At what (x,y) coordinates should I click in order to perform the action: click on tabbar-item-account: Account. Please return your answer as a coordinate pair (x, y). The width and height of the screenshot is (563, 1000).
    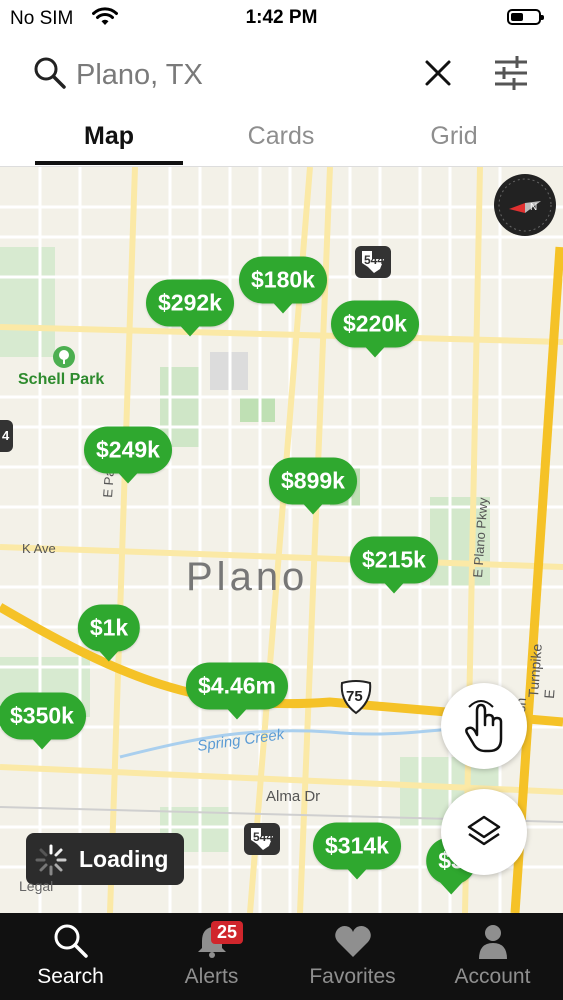
    Looking at the image, I should click on (492, 956).